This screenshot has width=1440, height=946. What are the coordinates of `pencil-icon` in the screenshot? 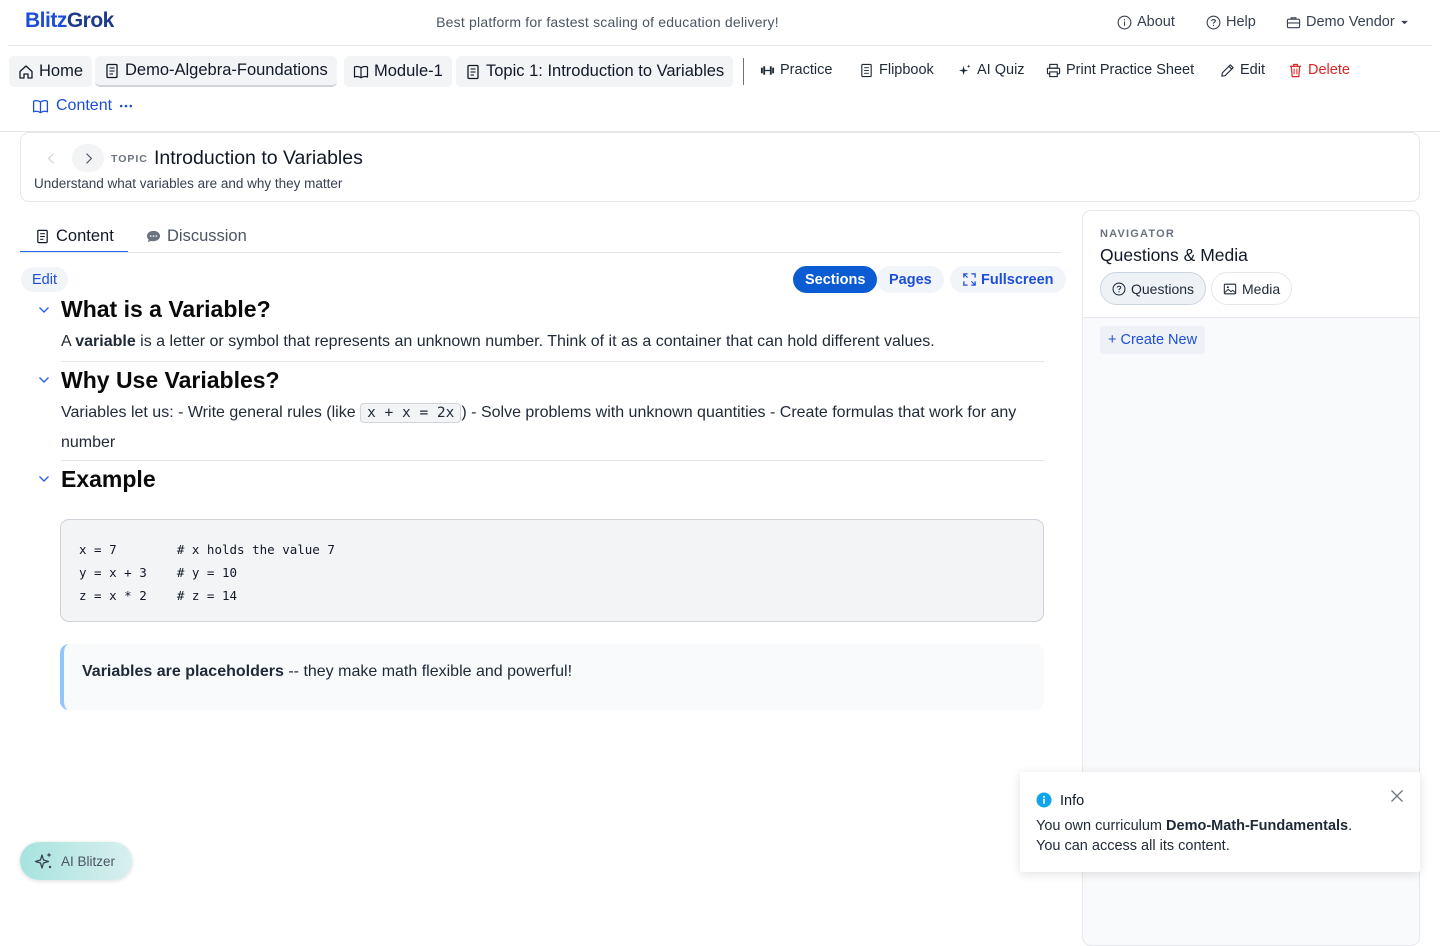 It's located at (1227, 70).